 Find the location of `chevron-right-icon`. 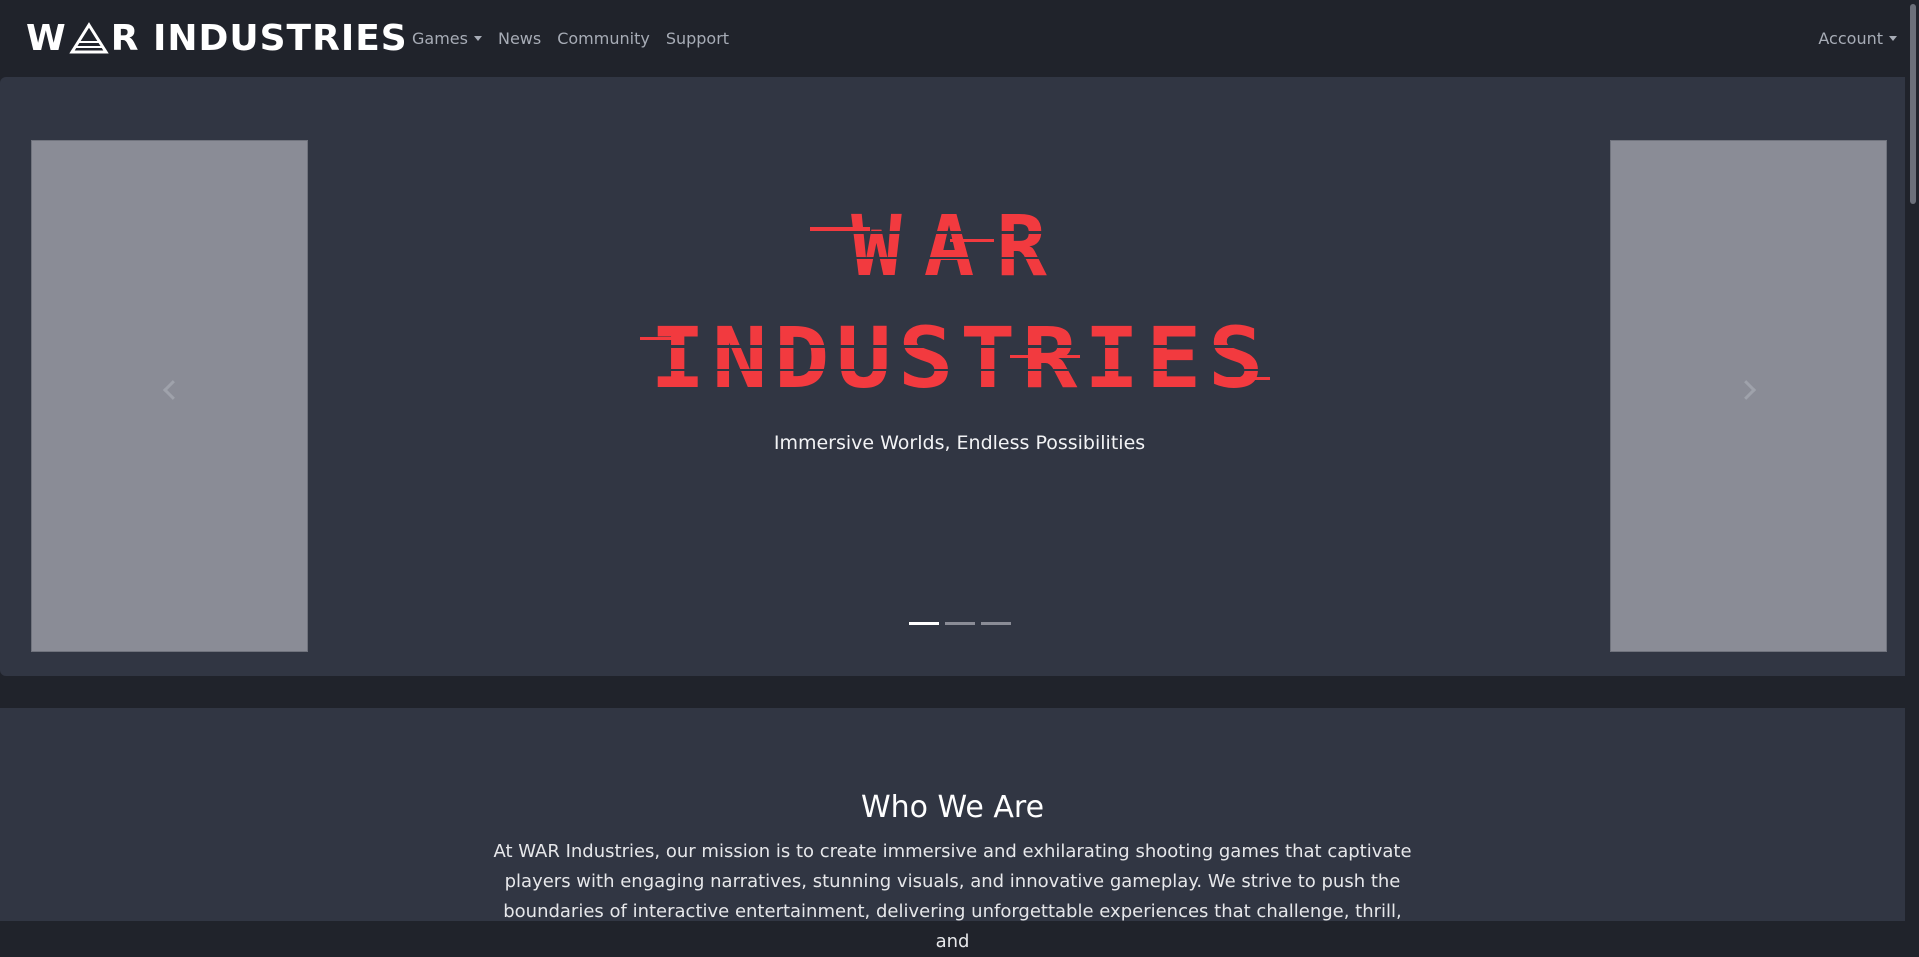

chevron-right-icon is located at coordinates (1745, 390).